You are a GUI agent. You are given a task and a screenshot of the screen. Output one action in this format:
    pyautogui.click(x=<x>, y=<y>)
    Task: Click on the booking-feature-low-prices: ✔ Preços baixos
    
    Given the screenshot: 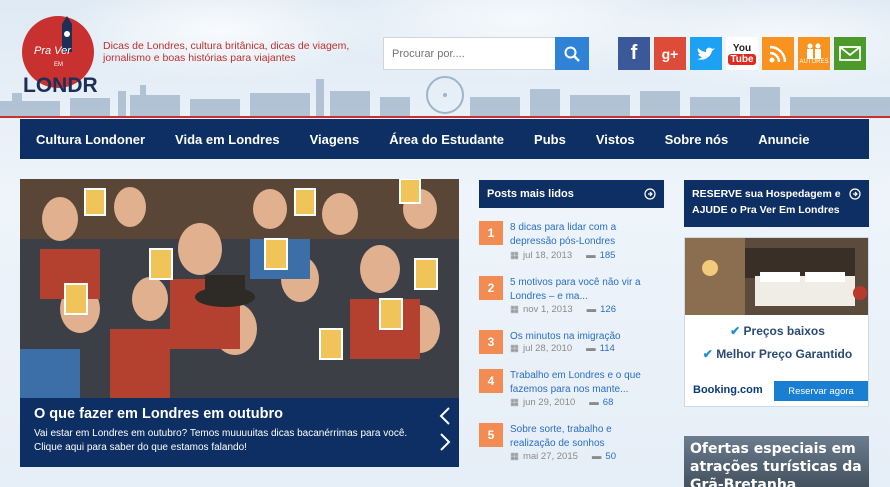 What is the action you would take?
    pyautogui.click(x=776, y=331)
    